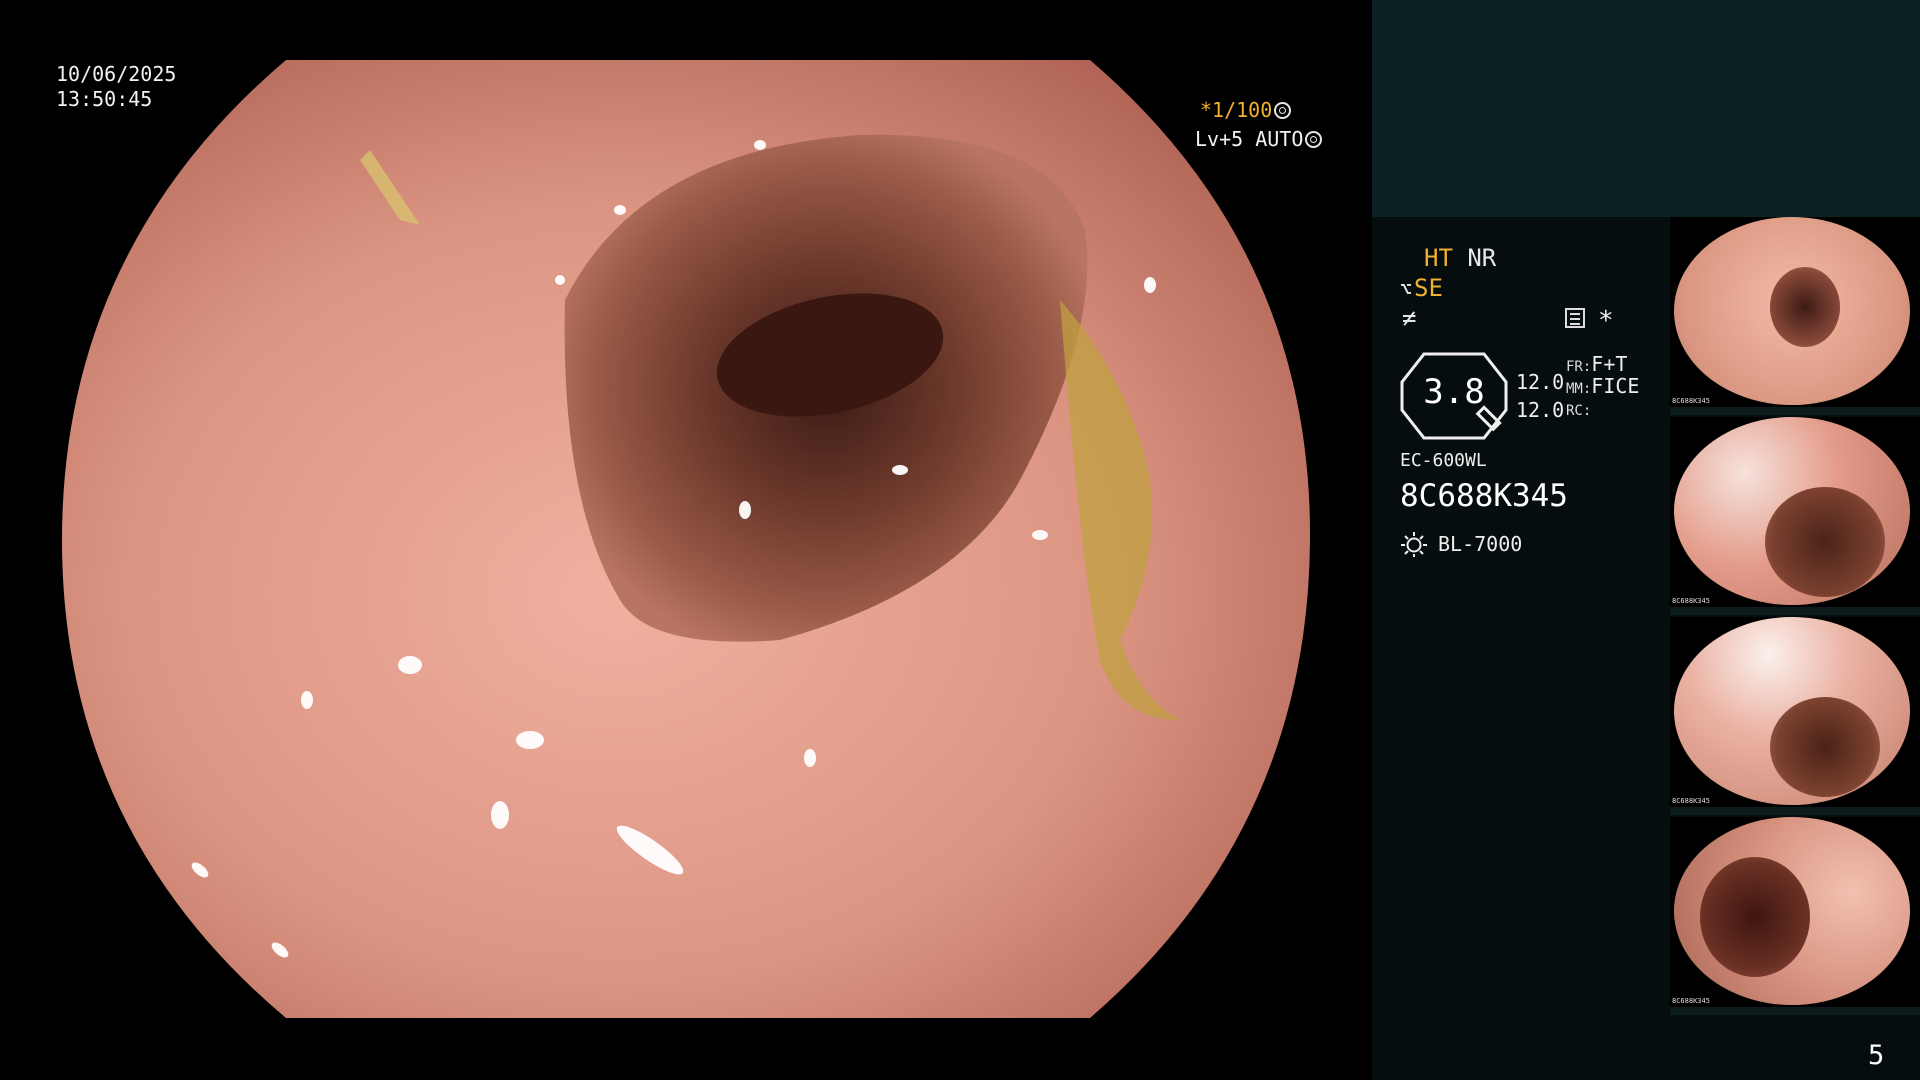  What do you see at coordinates (1428, 288) in the screenshot?
I see `se-label: SE` at bounding box center [1428, 288].